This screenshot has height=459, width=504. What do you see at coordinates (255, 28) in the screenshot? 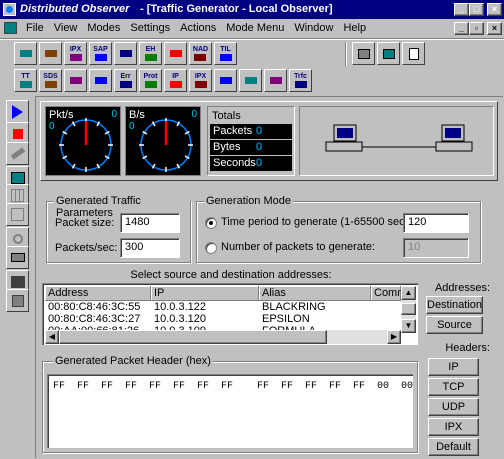
I see `menu-mode-menu: Mode Menu` at bounding box center [255, 28].